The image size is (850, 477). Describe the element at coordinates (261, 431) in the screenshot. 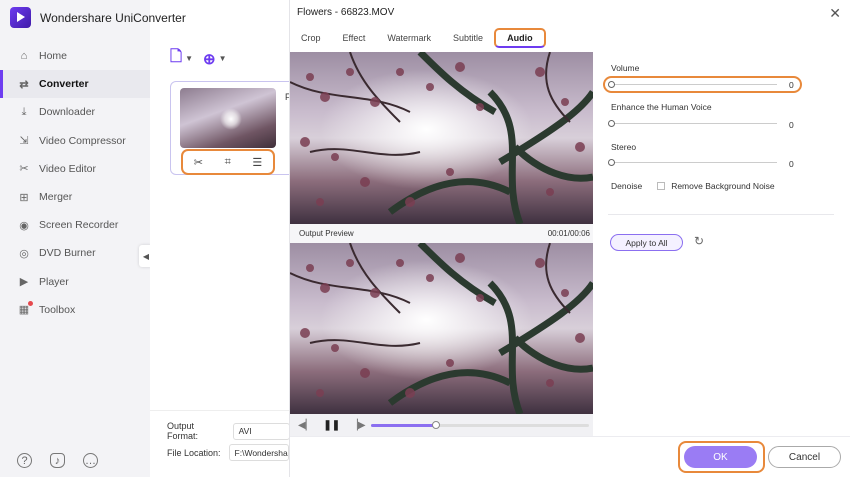

I see `output-format-select: AVI` at that location.